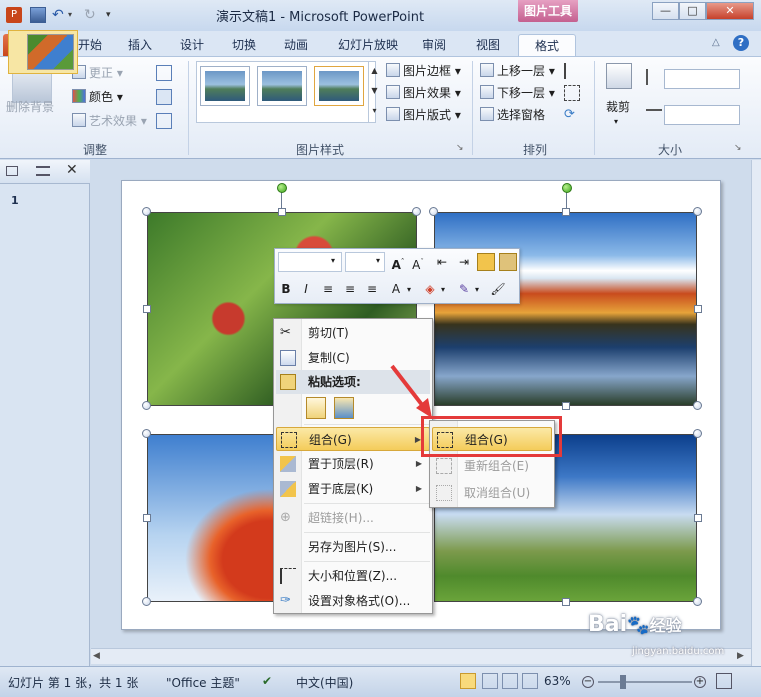 The width and height of the screenshot is (761, 697). I want to click on reset-picture-icon, so click(164, 121).